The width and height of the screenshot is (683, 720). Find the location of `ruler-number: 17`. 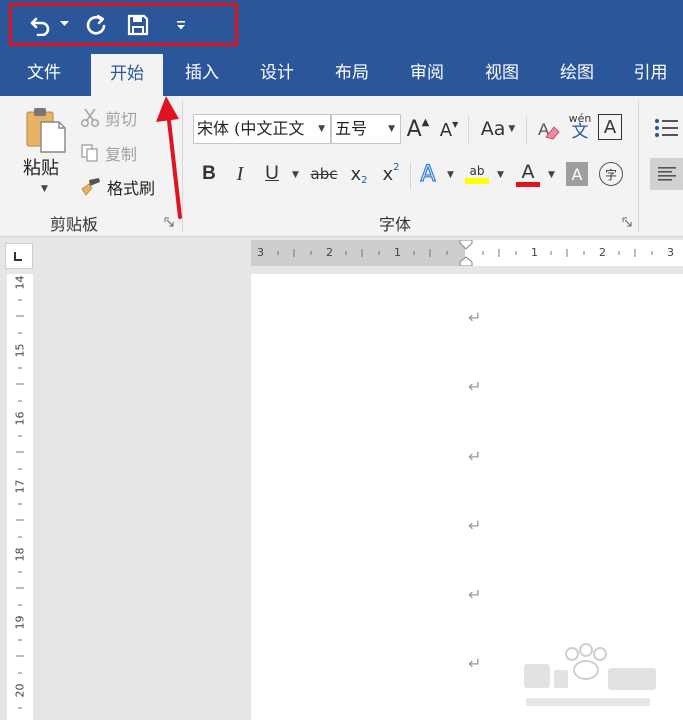

ruler-number: 17 is located at coordinates (20, 486).